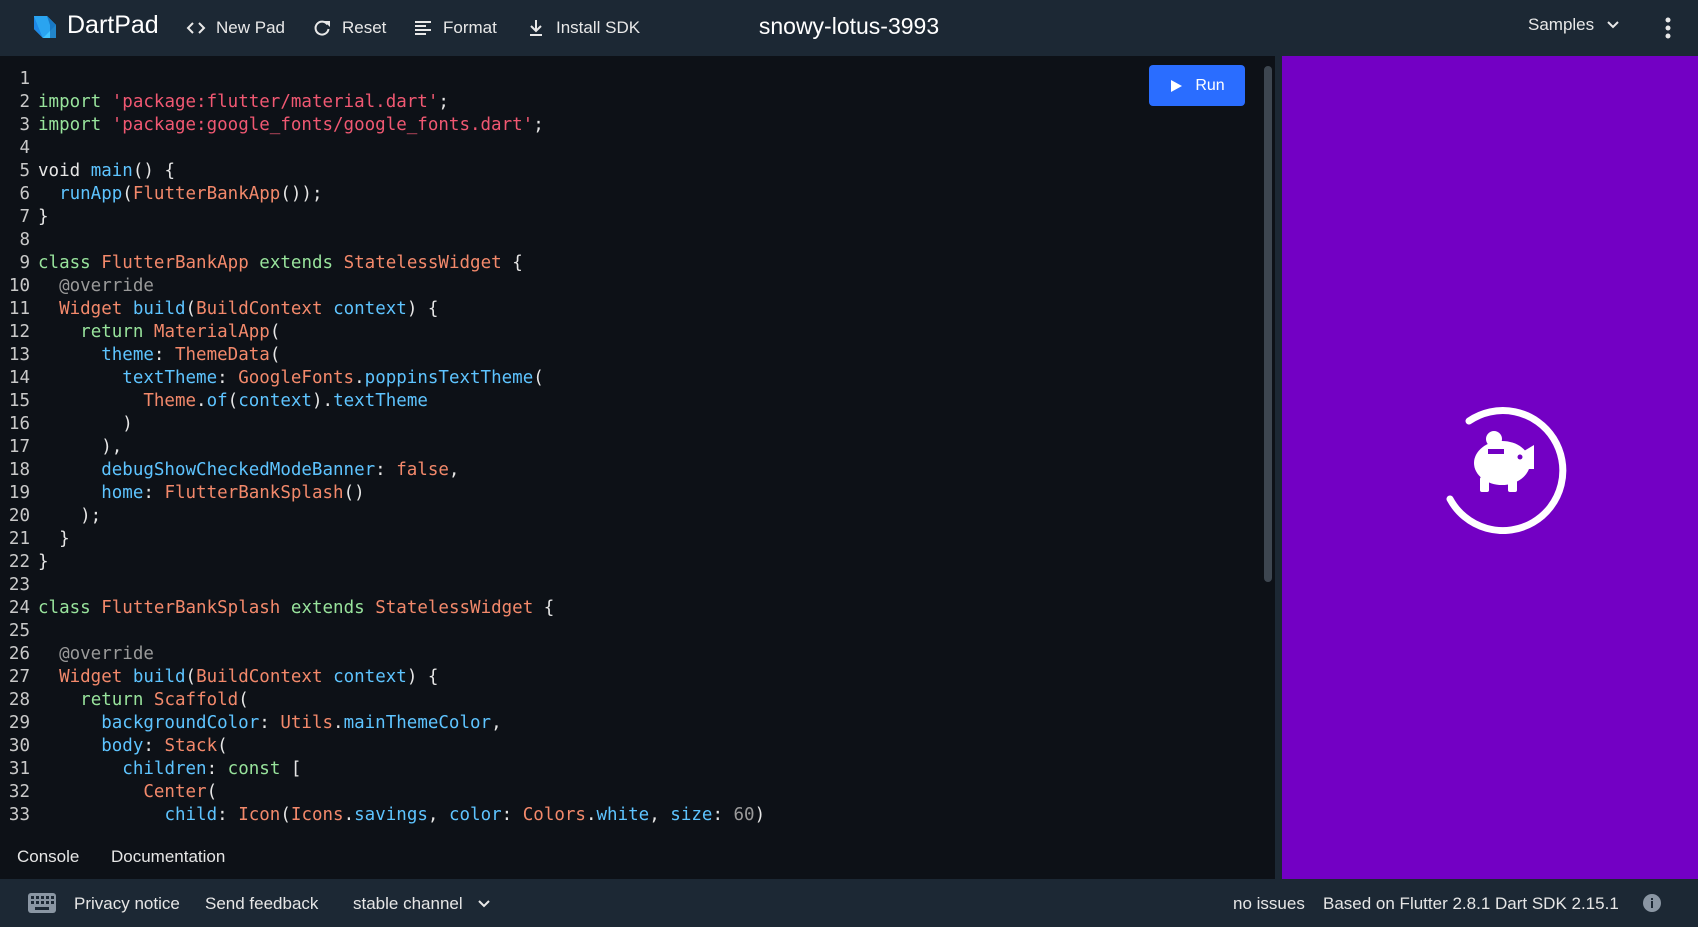  I want to click on issues-status: no issues, so click(1269, 904).